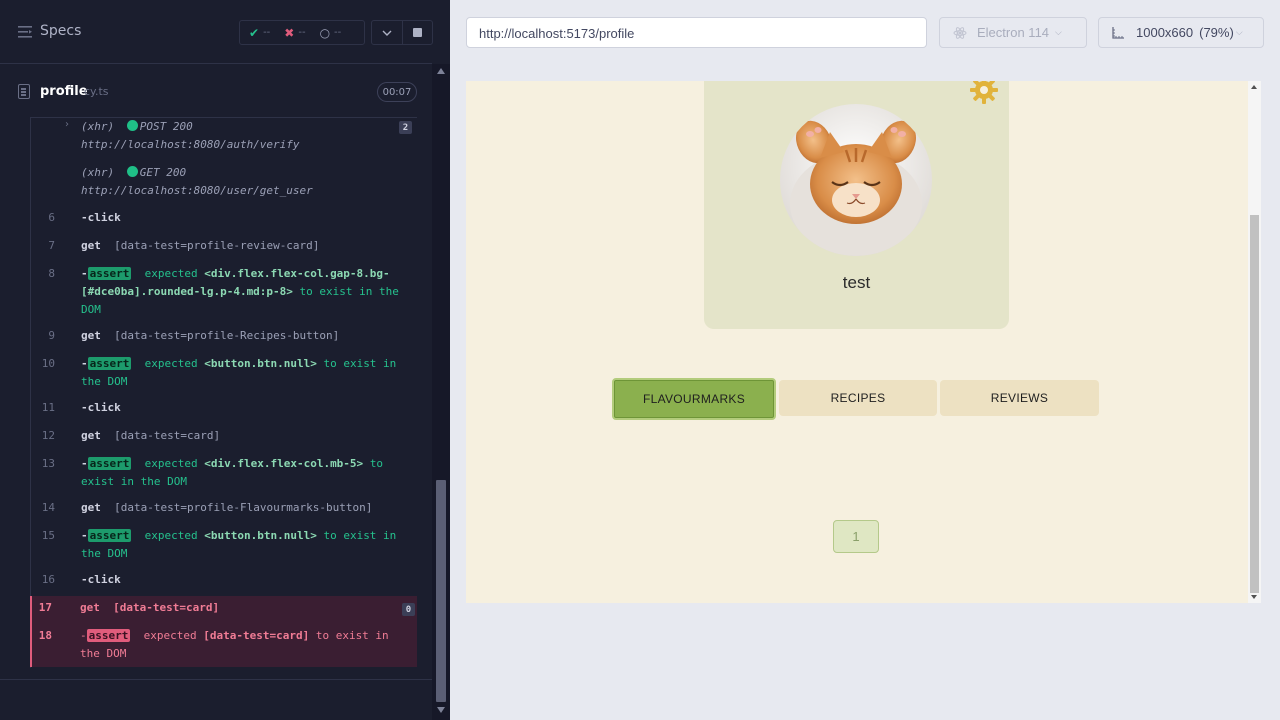  What do you see at coordinates (25, 32) in the screenshot?
I see `menu-icon` at bounding box center [25, 32].